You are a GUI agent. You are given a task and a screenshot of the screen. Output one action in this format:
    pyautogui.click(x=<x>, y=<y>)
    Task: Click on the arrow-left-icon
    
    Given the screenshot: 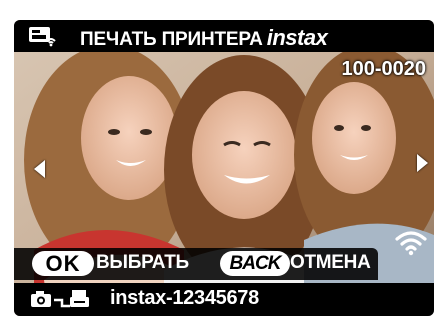 What is the action you would take?
    pyautogui.click(x=39, y=169)
    